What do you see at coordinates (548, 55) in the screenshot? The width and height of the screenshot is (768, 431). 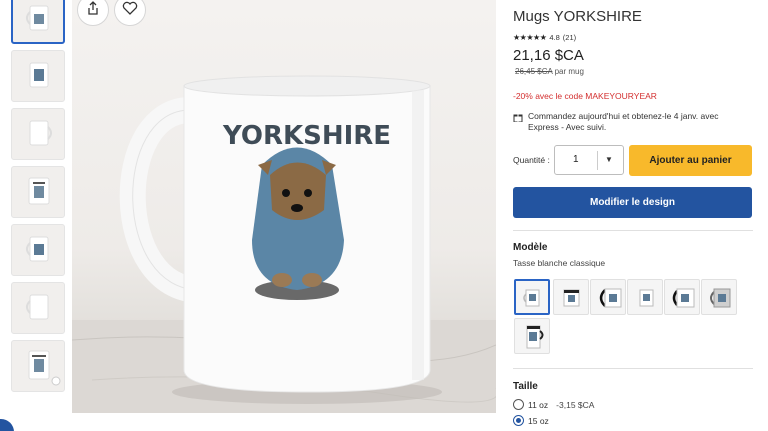 I see `price: 21,16 $CA` at bounding box center [548, 55].